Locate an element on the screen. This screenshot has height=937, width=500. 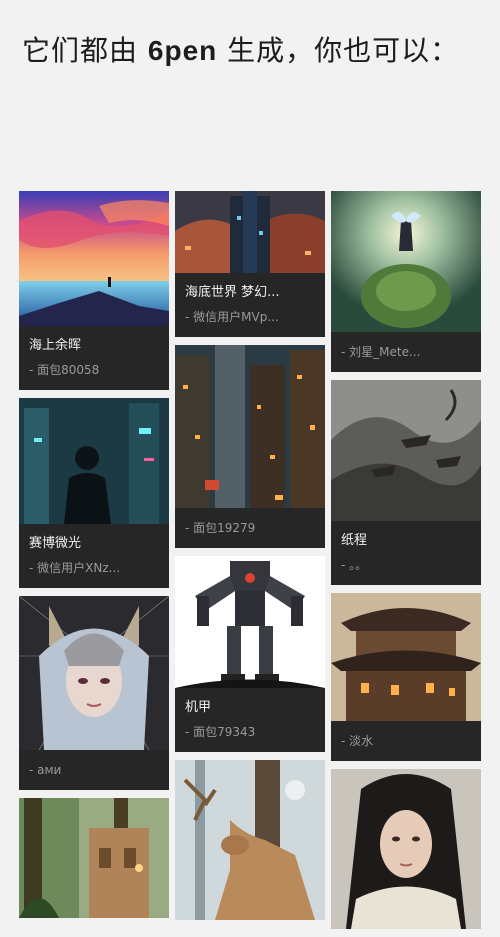
jungle-ruins-image is located at coordinates (94, 858).